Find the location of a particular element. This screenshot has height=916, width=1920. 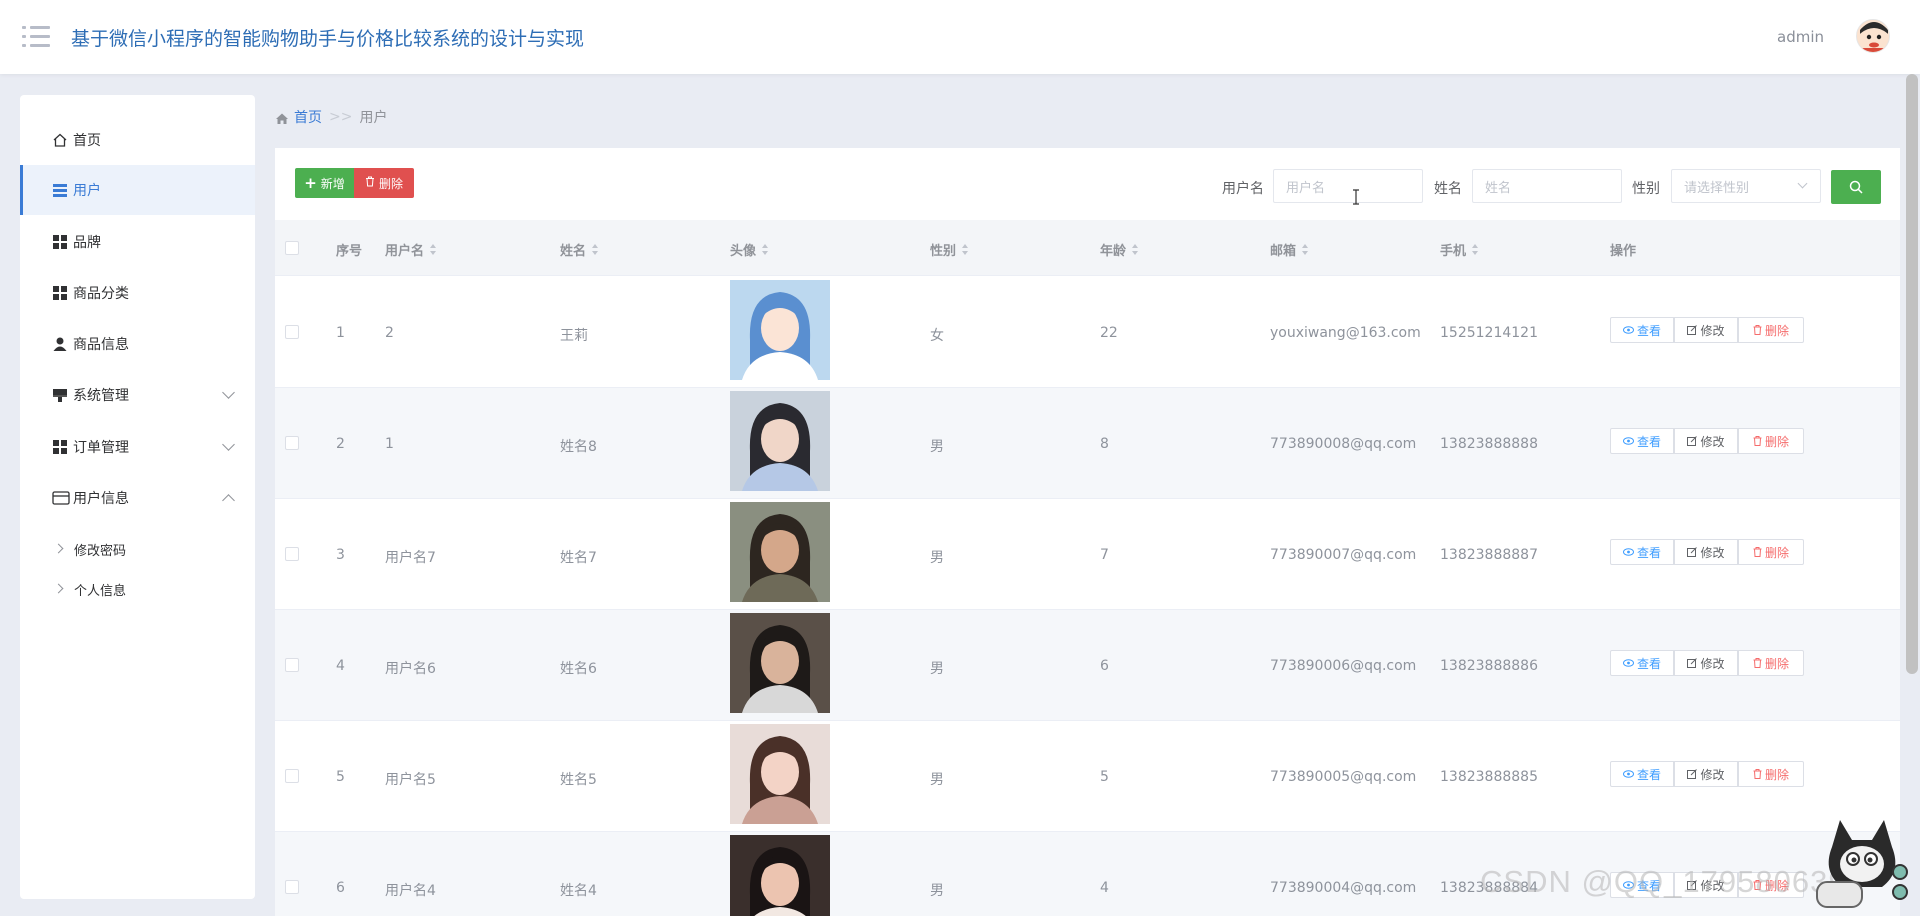

username-label: admin is located at coordinates (1800, 37).